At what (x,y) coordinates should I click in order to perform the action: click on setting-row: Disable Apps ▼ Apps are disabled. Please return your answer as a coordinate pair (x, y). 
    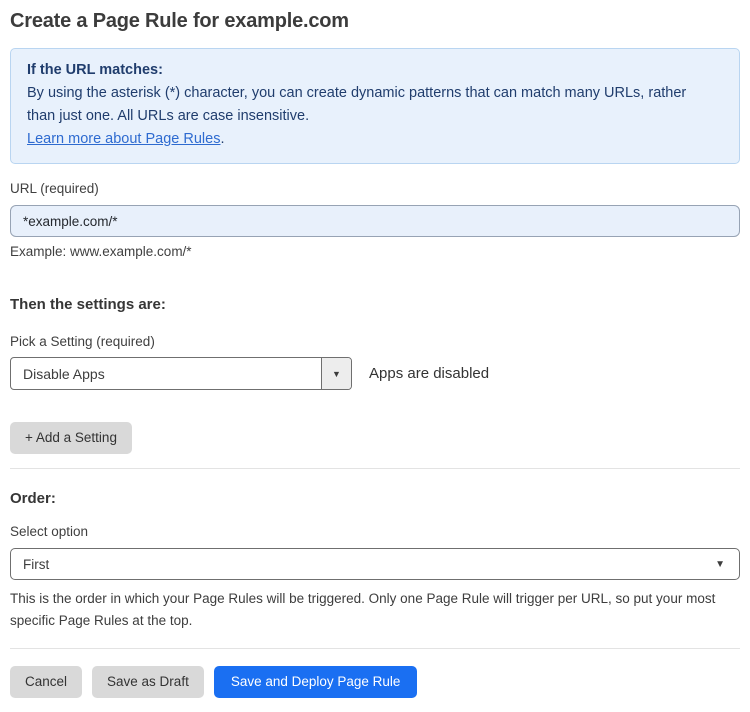
    Looking at the image, I should click on (375, 373).